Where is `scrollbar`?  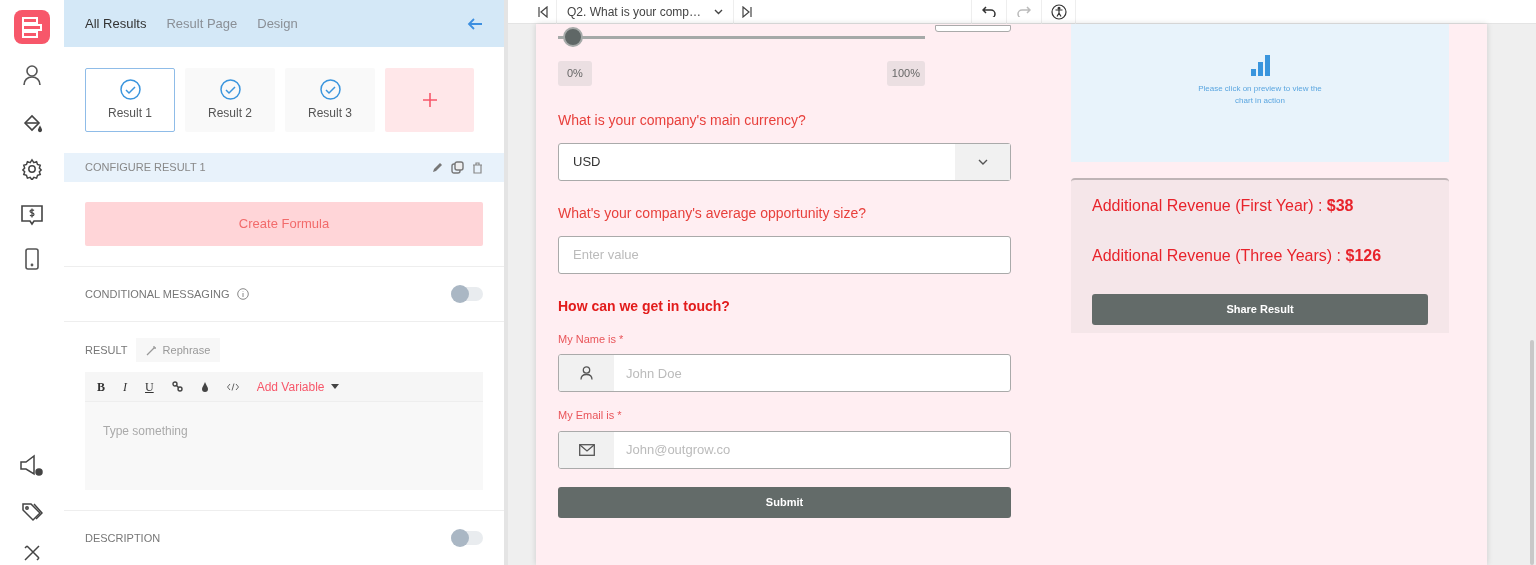 scrollbar is located at coordinates (1532, 452).